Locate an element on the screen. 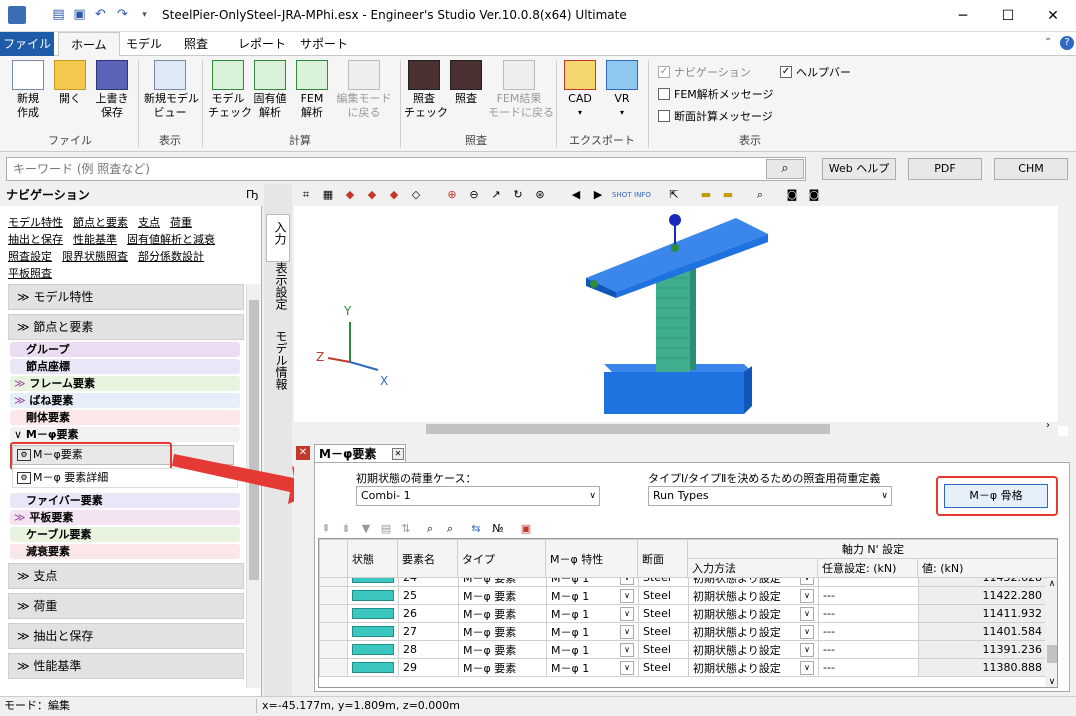 The width and height of the screenshot is (1076, 716). name-cell: 26 is located at coordinates (428, 613).